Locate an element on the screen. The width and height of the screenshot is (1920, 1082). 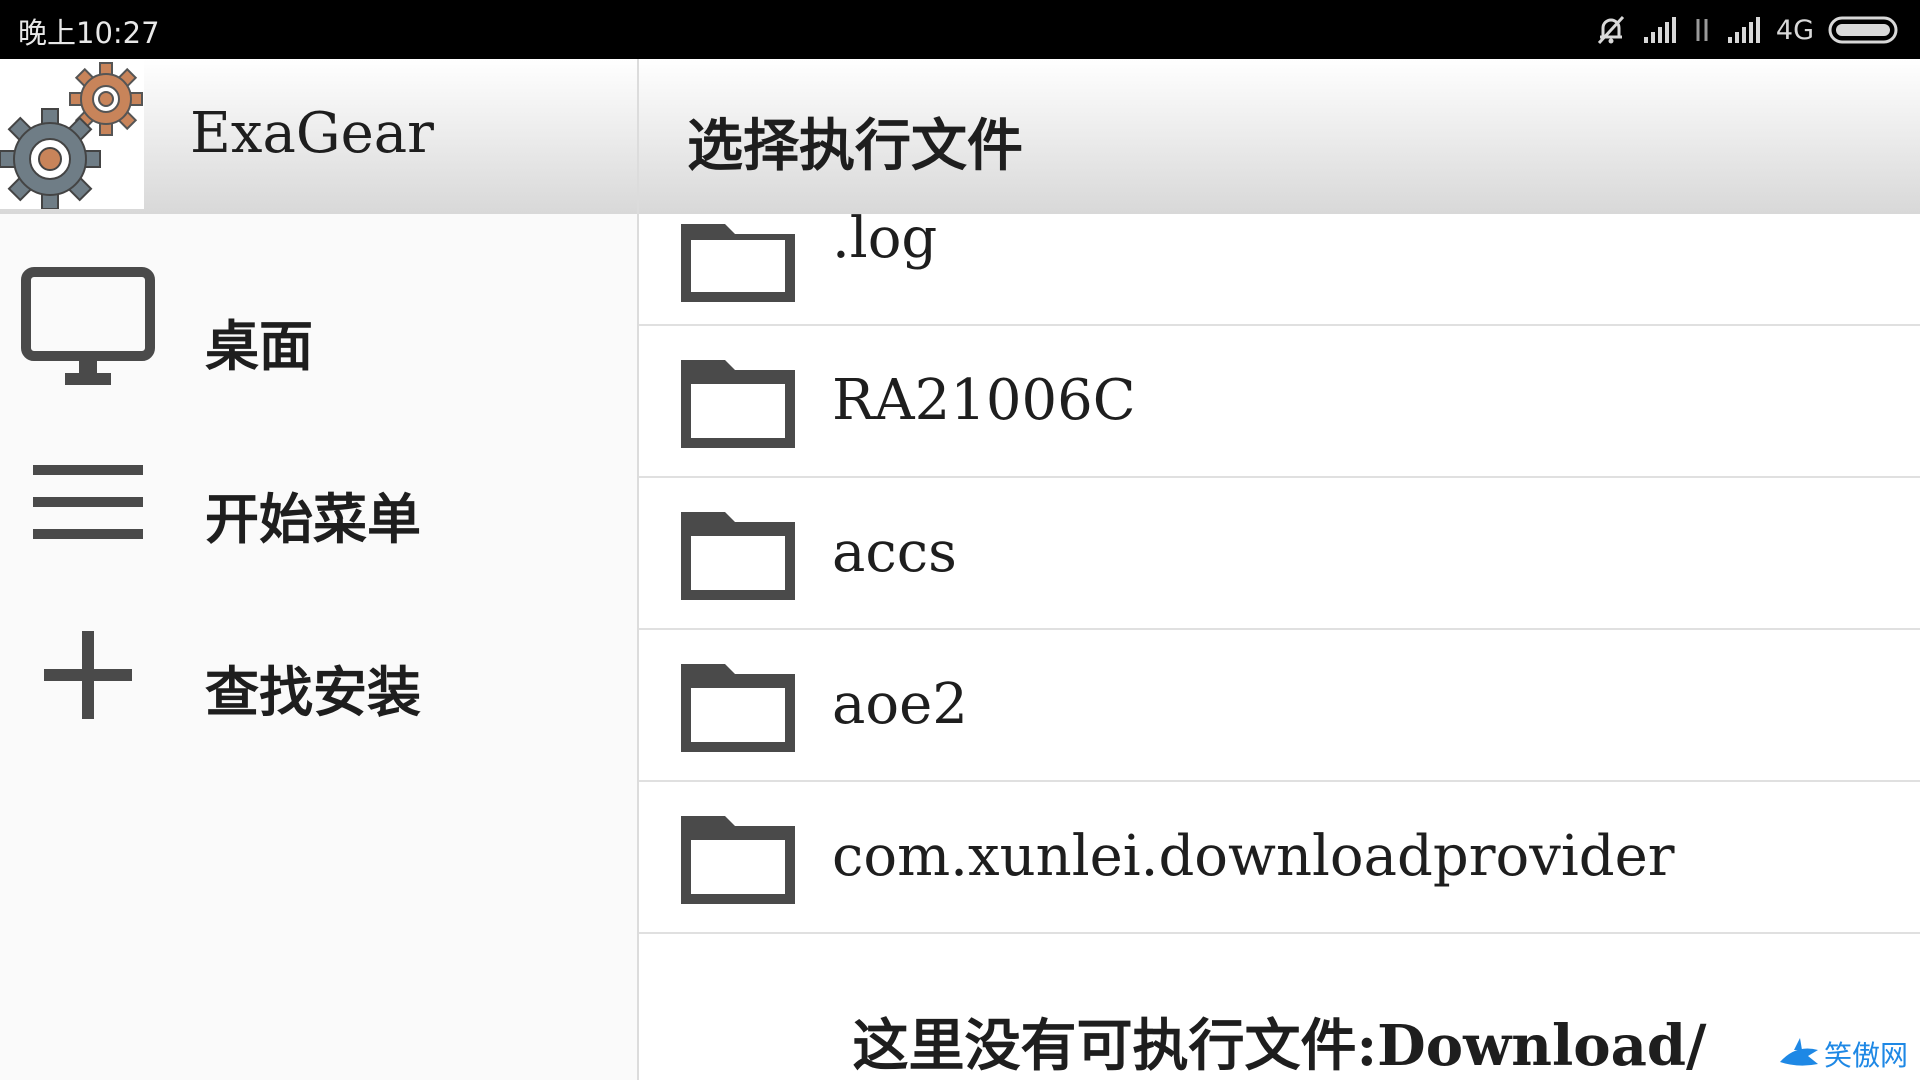
watermark: 笑傲网 is located at coordinates (1848, 1056).